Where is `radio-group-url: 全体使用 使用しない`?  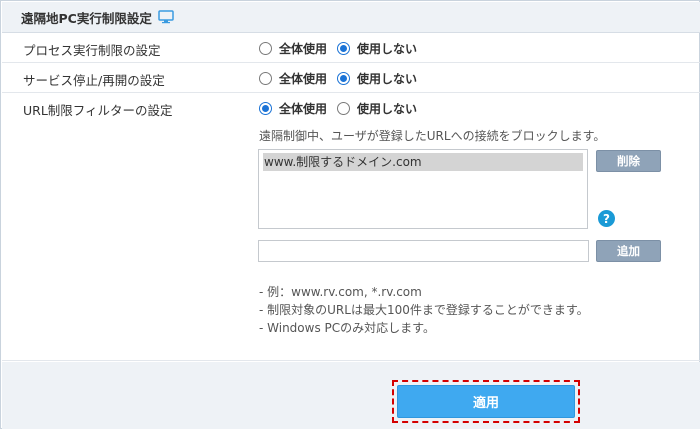 radio-group-url: 全体使用 使用しない is located at coordinates (343, 108).